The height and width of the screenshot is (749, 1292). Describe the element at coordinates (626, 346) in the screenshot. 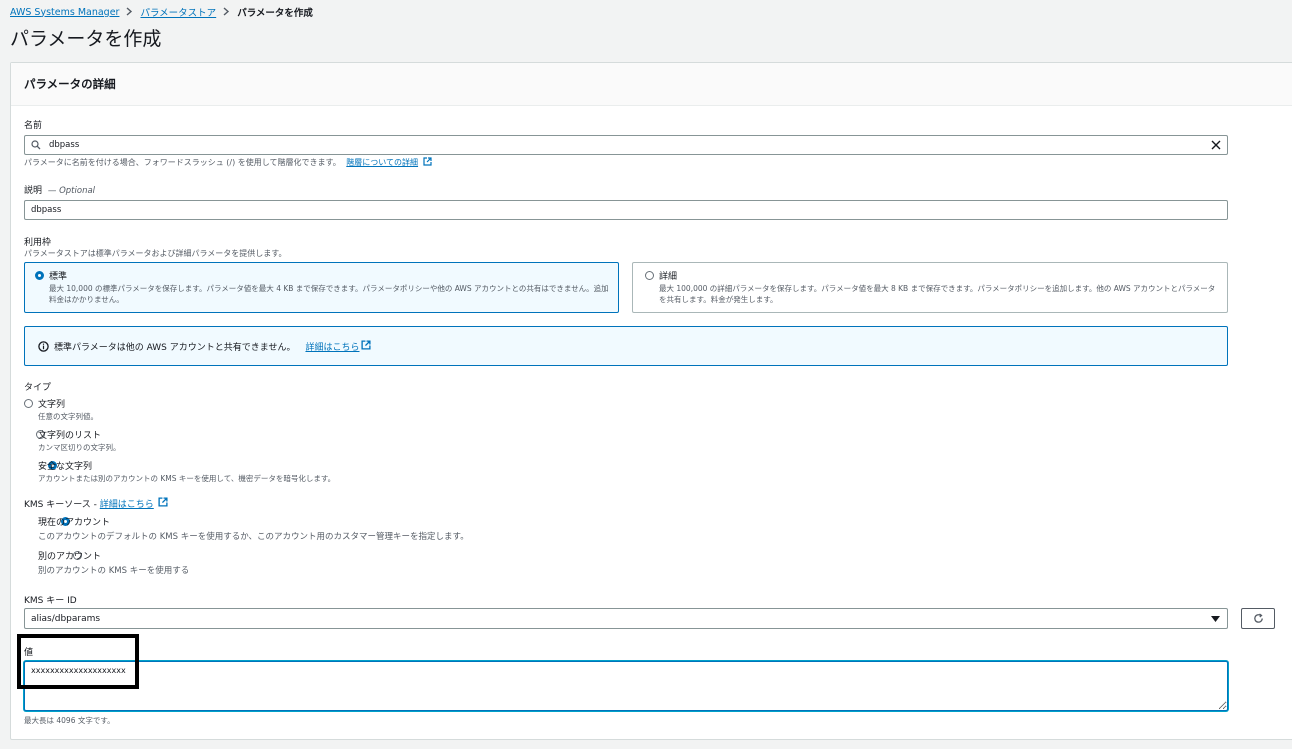

I see `info-alert: 標準パラメータは他の AWS アカウントと共有できません。 詳細はこちら` at that location.